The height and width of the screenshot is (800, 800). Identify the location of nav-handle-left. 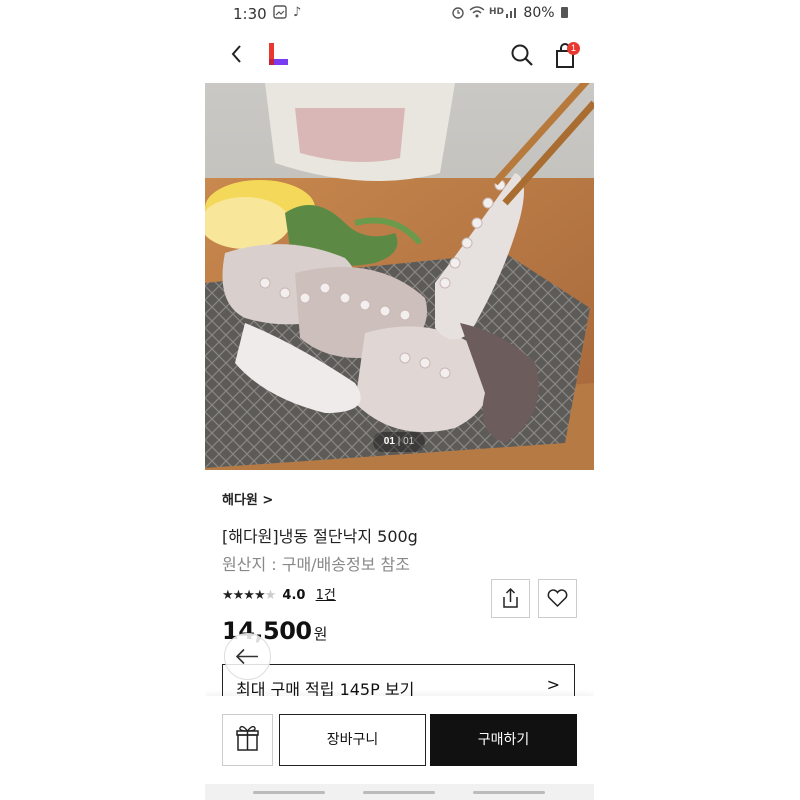
(289, 792).